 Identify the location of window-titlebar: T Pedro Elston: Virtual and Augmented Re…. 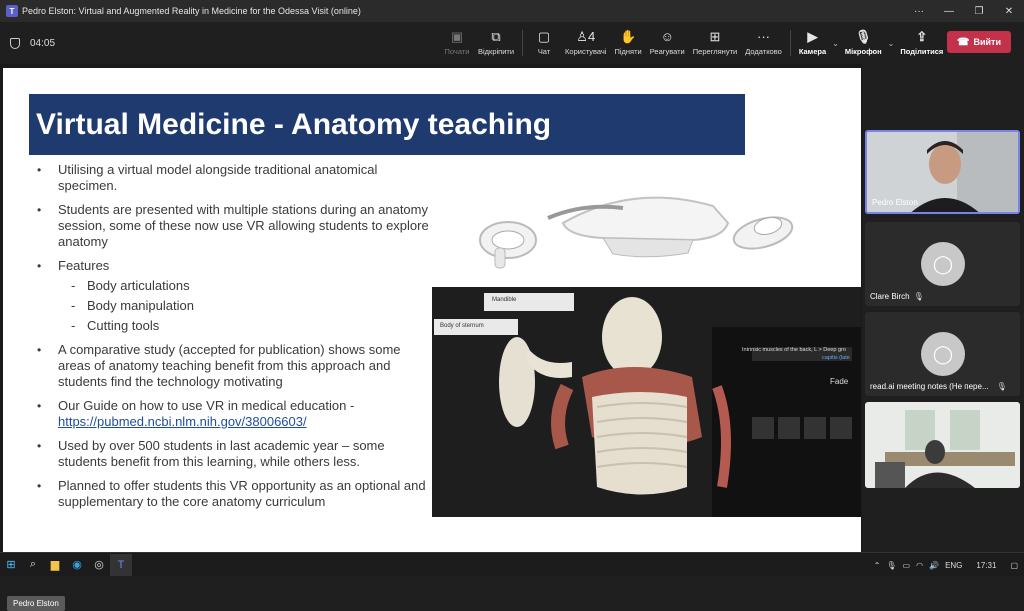
(512, 11).